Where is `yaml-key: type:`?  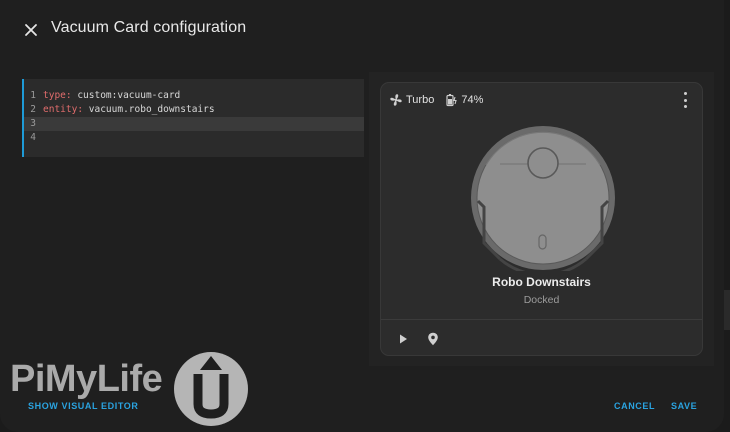
yaml-key: type: is located at coordinates (57, 95).